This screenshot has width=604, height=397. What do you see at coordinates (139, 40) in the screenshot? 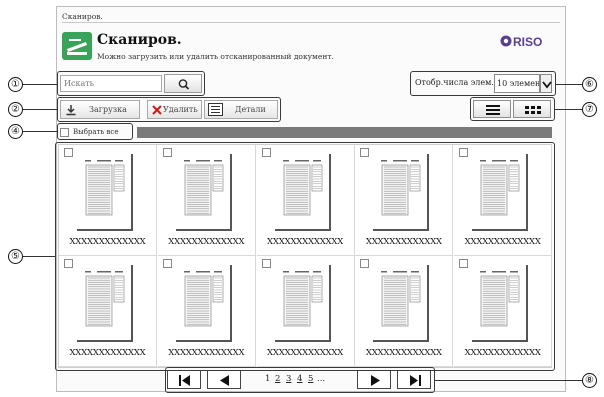
I see `page-title: Сканиров.` at bounding box center [139, 40].